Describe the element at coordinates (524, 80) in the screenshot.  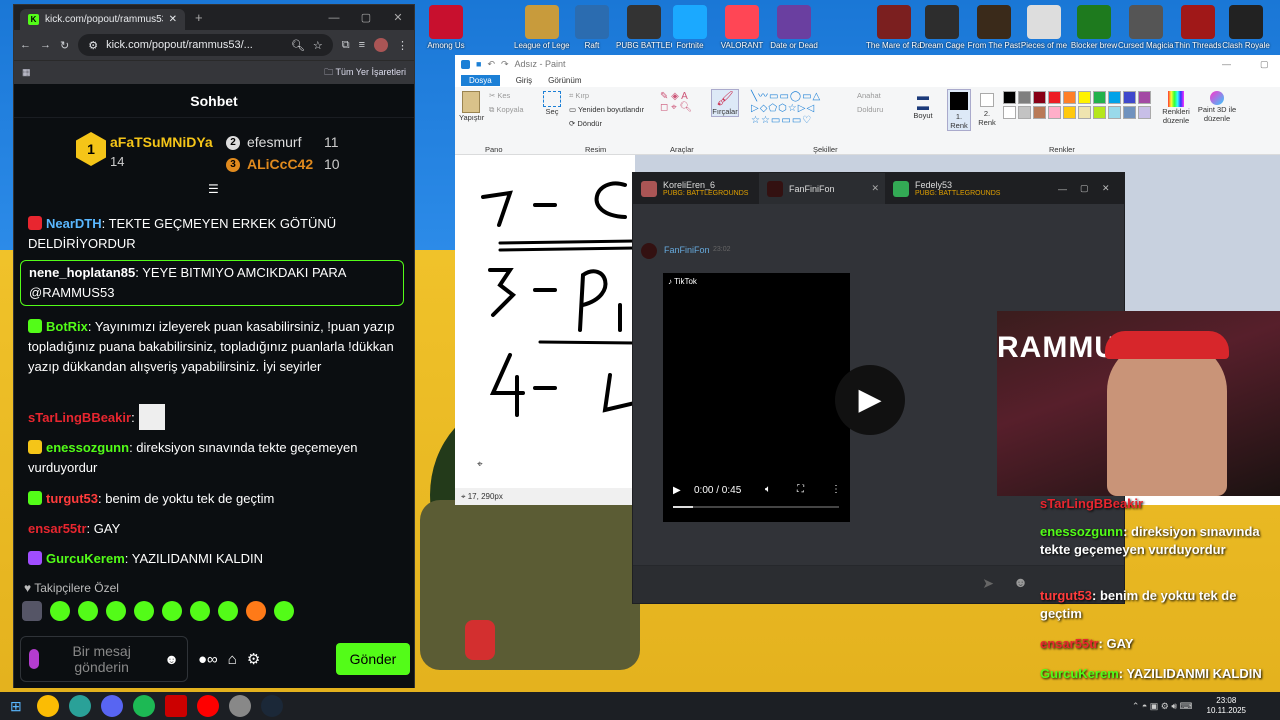
I see `menu-home: Giriş` at that location.